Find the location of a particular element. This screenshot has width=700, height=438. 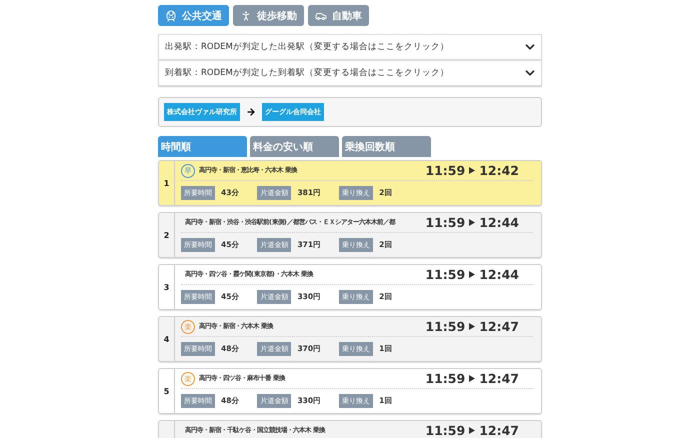

result-number: 5 is located at coordinates (167, 391).